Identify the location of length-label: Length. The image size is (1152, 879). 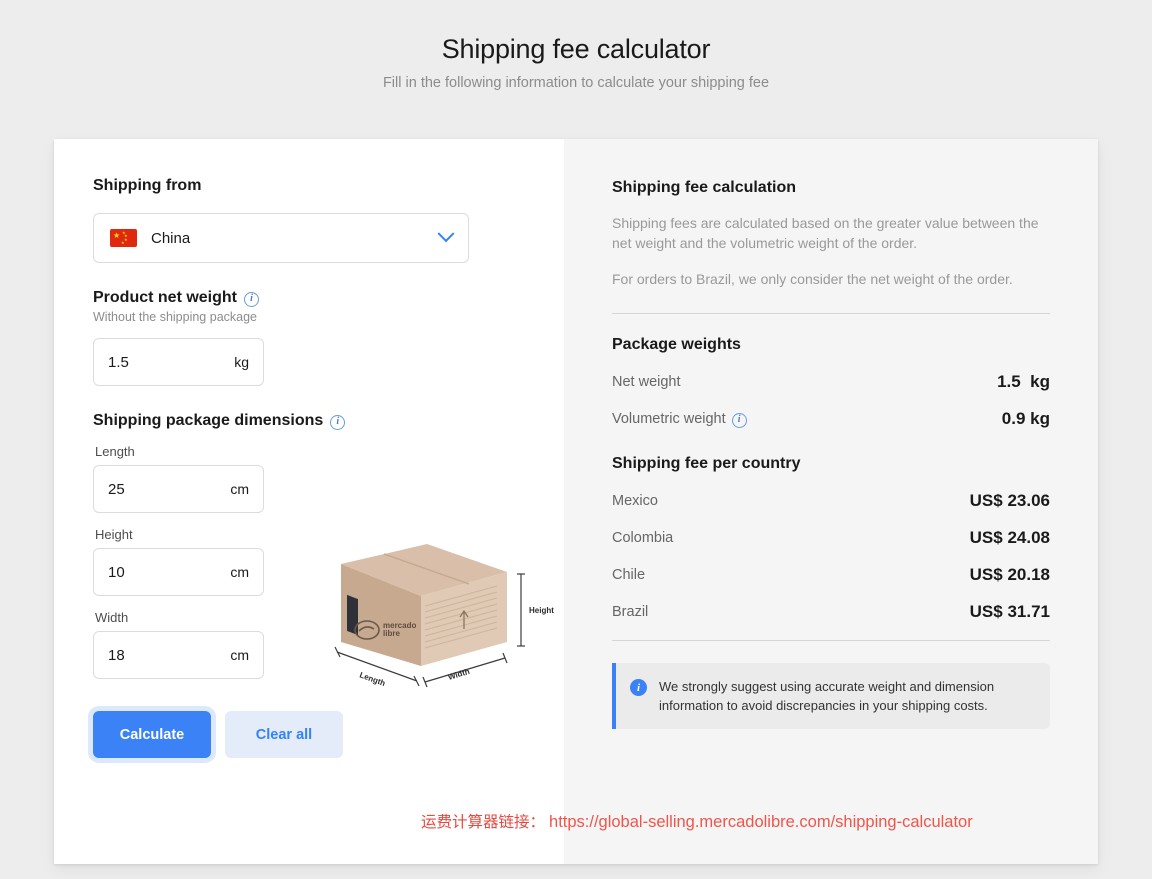
(115, 451).